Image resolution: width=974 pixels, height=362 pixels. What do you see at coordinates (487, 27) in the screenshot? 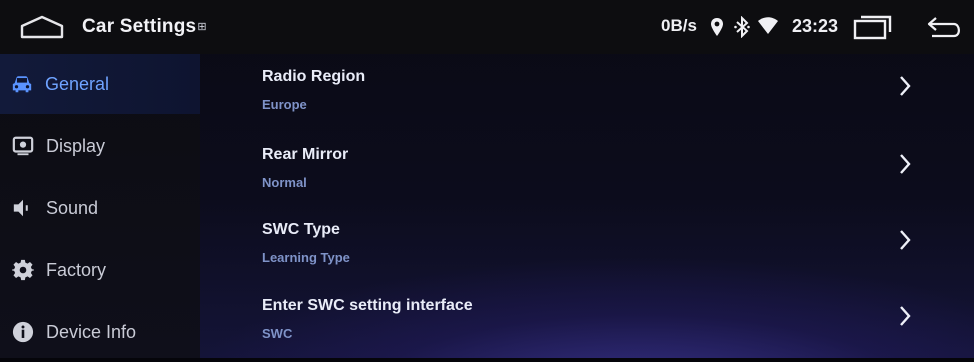
I see `status-bar: Car Settings⊞ 0B/s 23:23` at bounding box center [487, 27].